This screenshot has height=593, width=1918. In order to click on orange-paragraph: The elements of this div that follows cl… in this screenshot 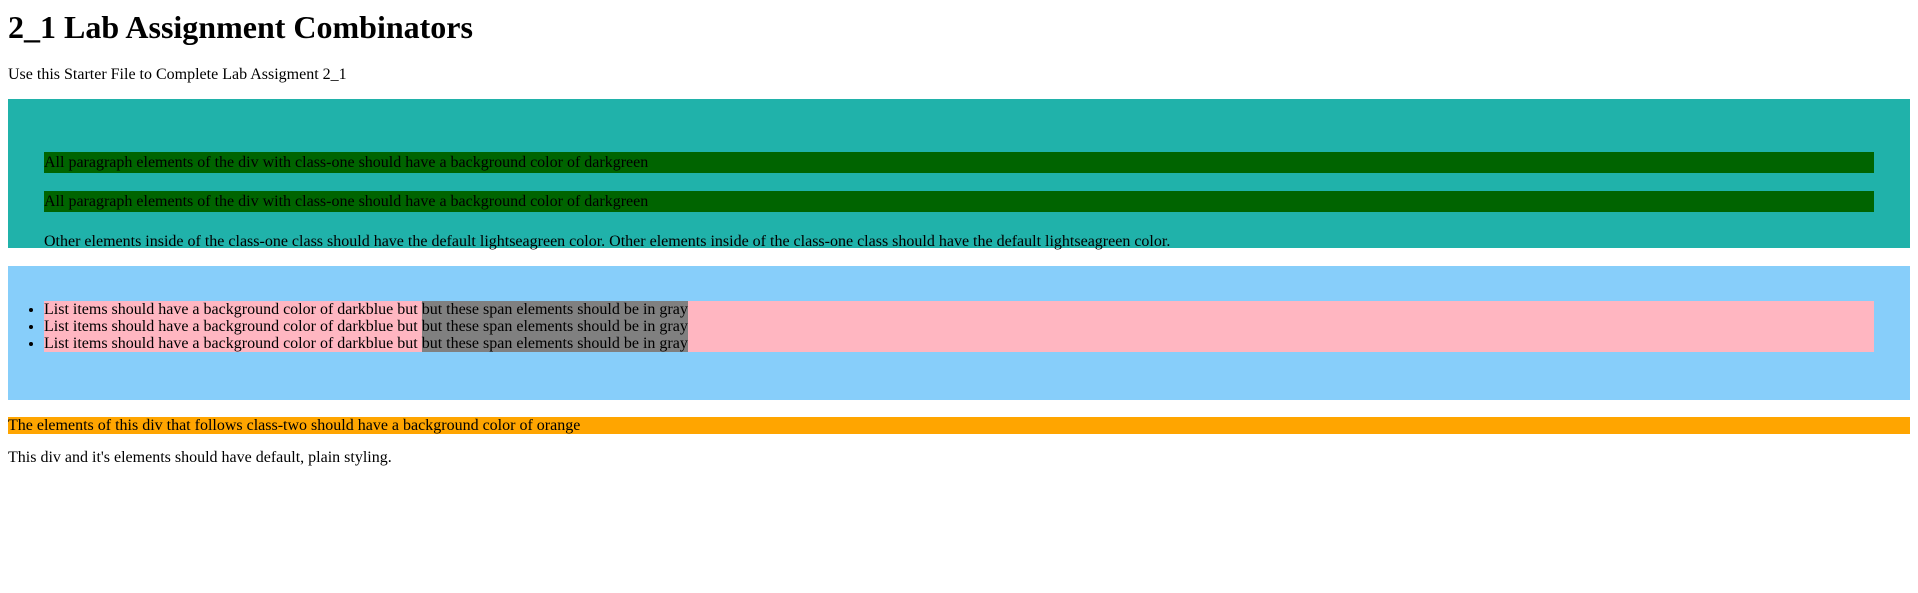, I will do `click(959, 425)`.